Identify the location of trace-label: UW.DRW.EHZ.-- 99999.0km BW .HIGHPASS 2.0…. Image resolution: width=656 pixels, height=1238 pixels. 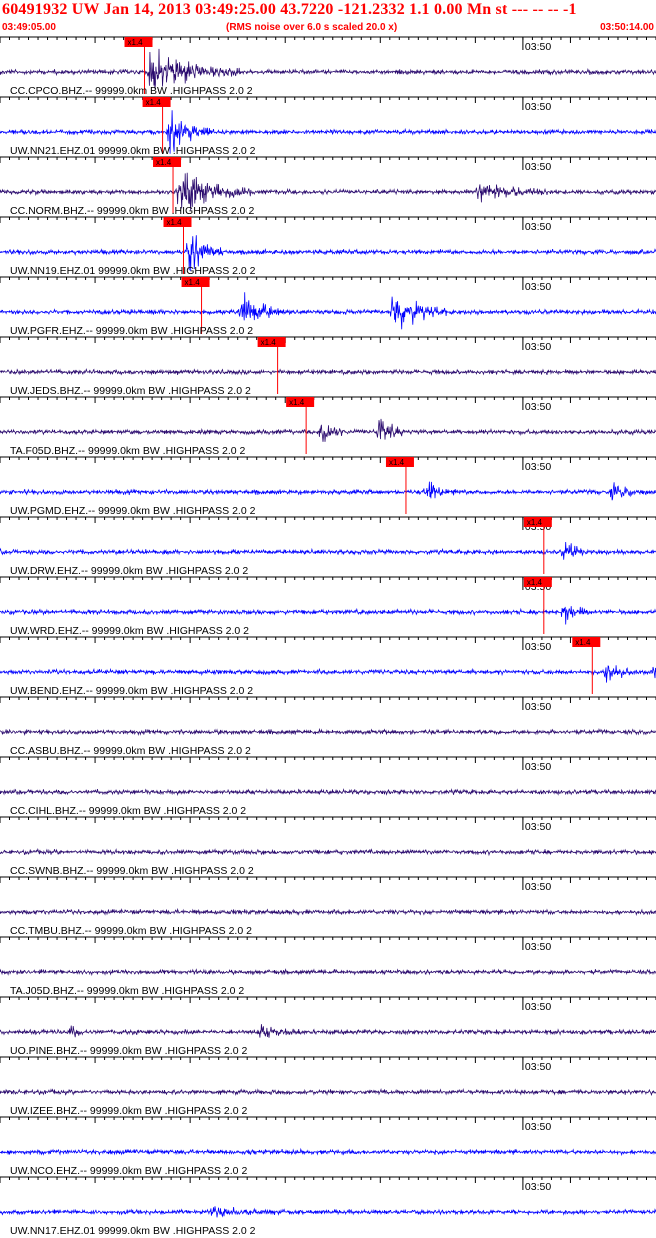
(129, 571).